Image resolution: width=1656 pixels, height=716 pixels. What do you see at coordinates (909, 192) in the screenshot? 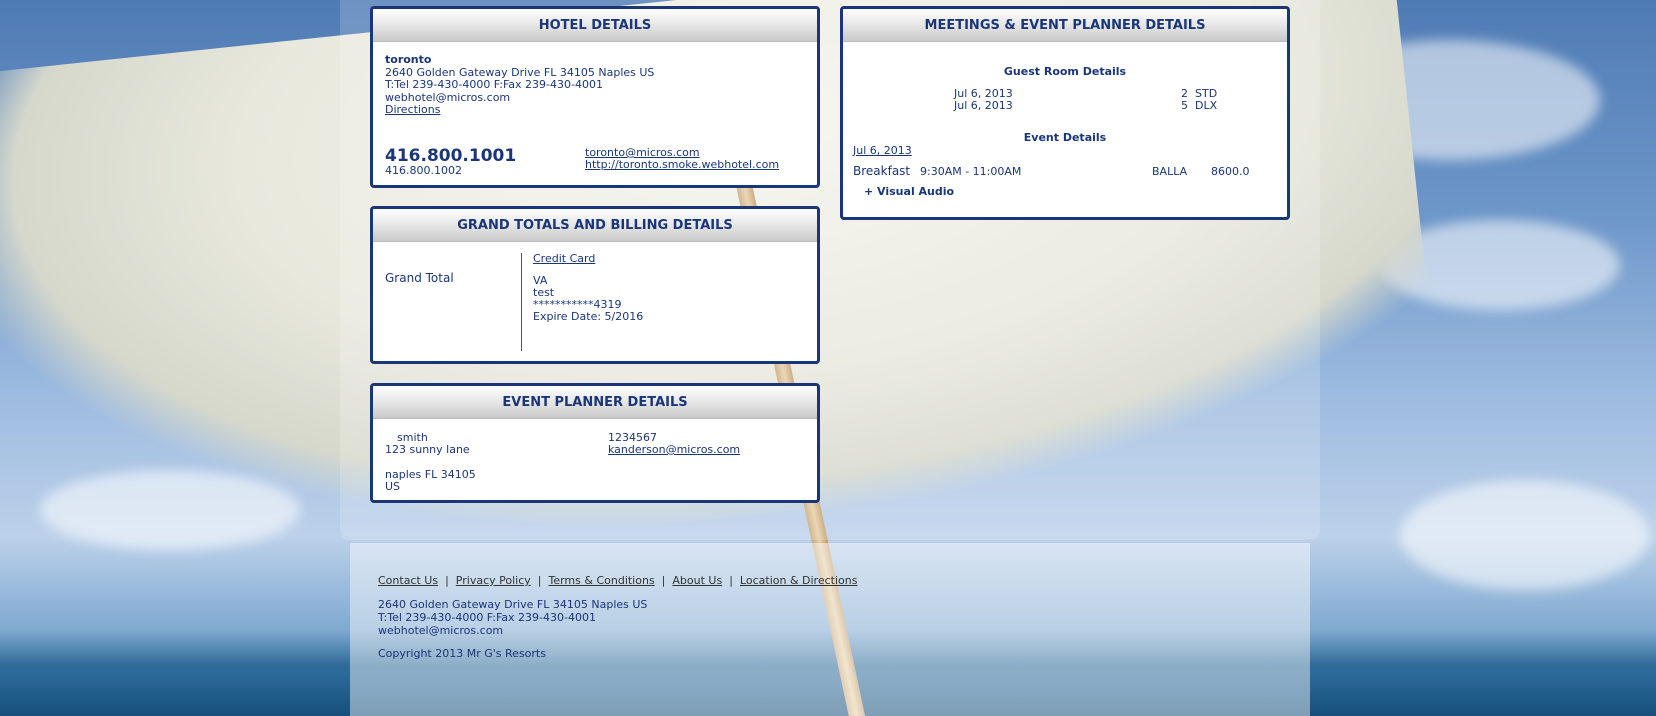
I see `visual-audio-toggle: + Visual Audio` at bounding box center [909, 192].